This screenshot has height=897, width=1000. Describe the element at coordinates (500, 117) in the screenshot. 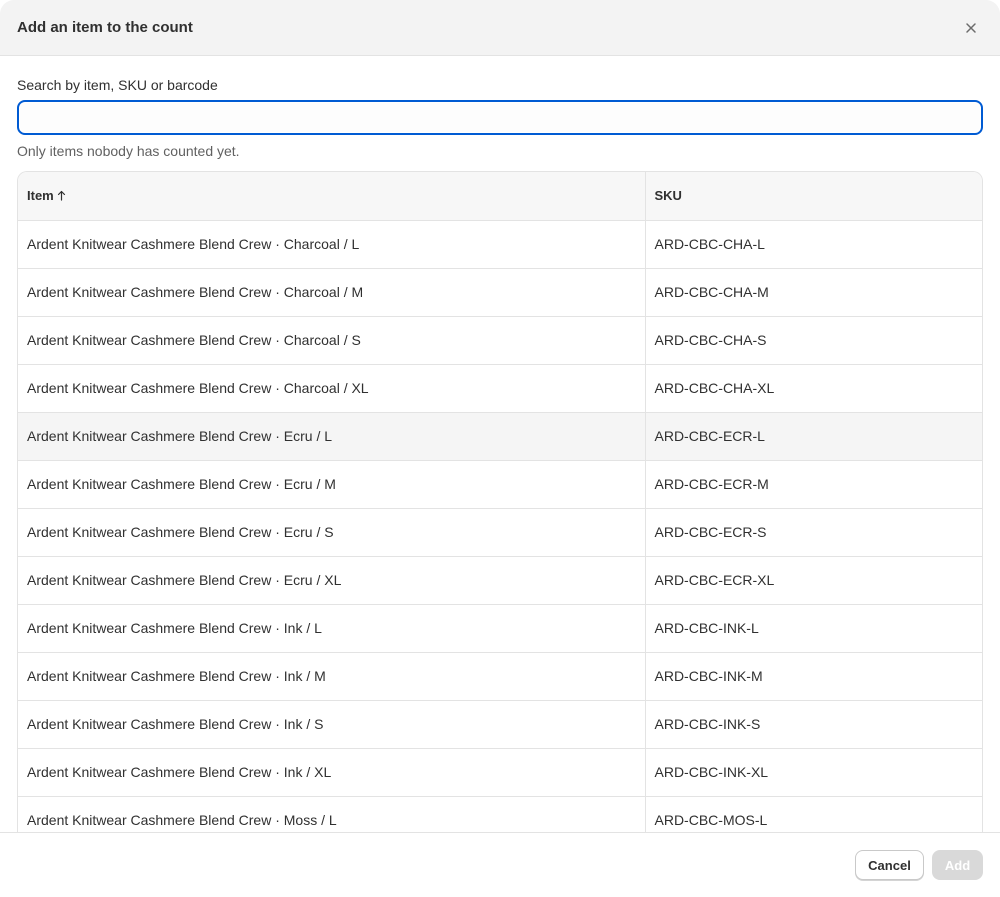

I see `search-input` at that location.